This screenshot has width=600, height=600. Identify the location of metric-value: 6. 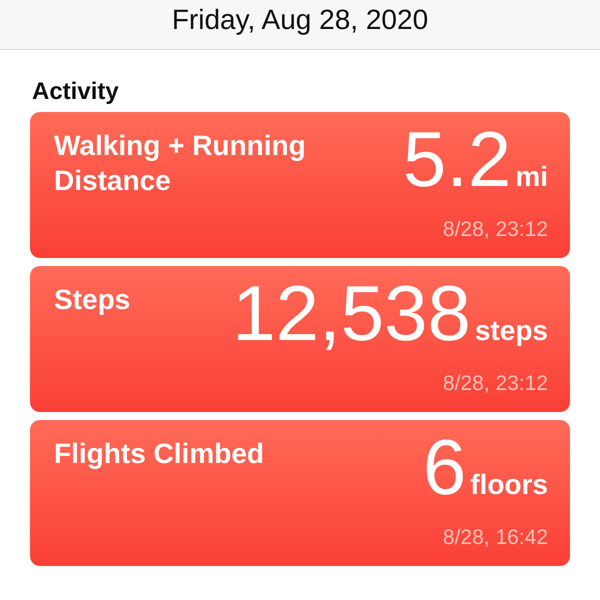
(444, 467).